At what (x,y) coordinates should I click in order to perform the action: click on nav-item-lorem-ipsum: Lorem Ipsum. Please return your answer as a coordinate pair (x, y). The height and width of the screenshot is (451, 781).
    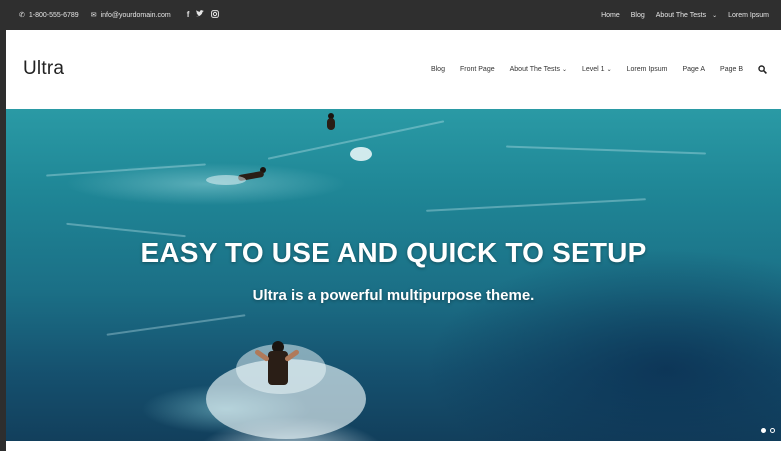
    Looking at the image, I should click on (647, 69).